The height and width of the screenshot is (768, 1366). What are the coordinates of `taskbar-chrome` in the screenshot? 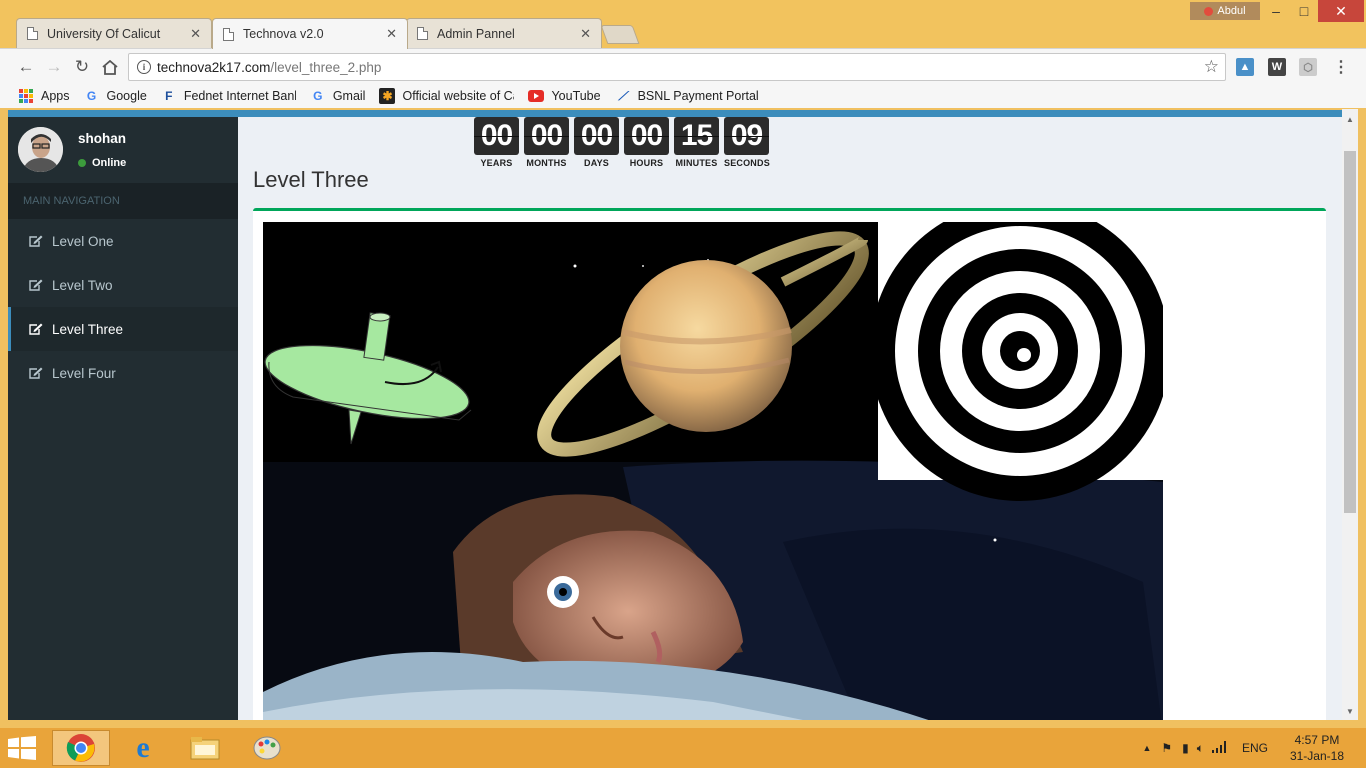 It's located at (81, 748).